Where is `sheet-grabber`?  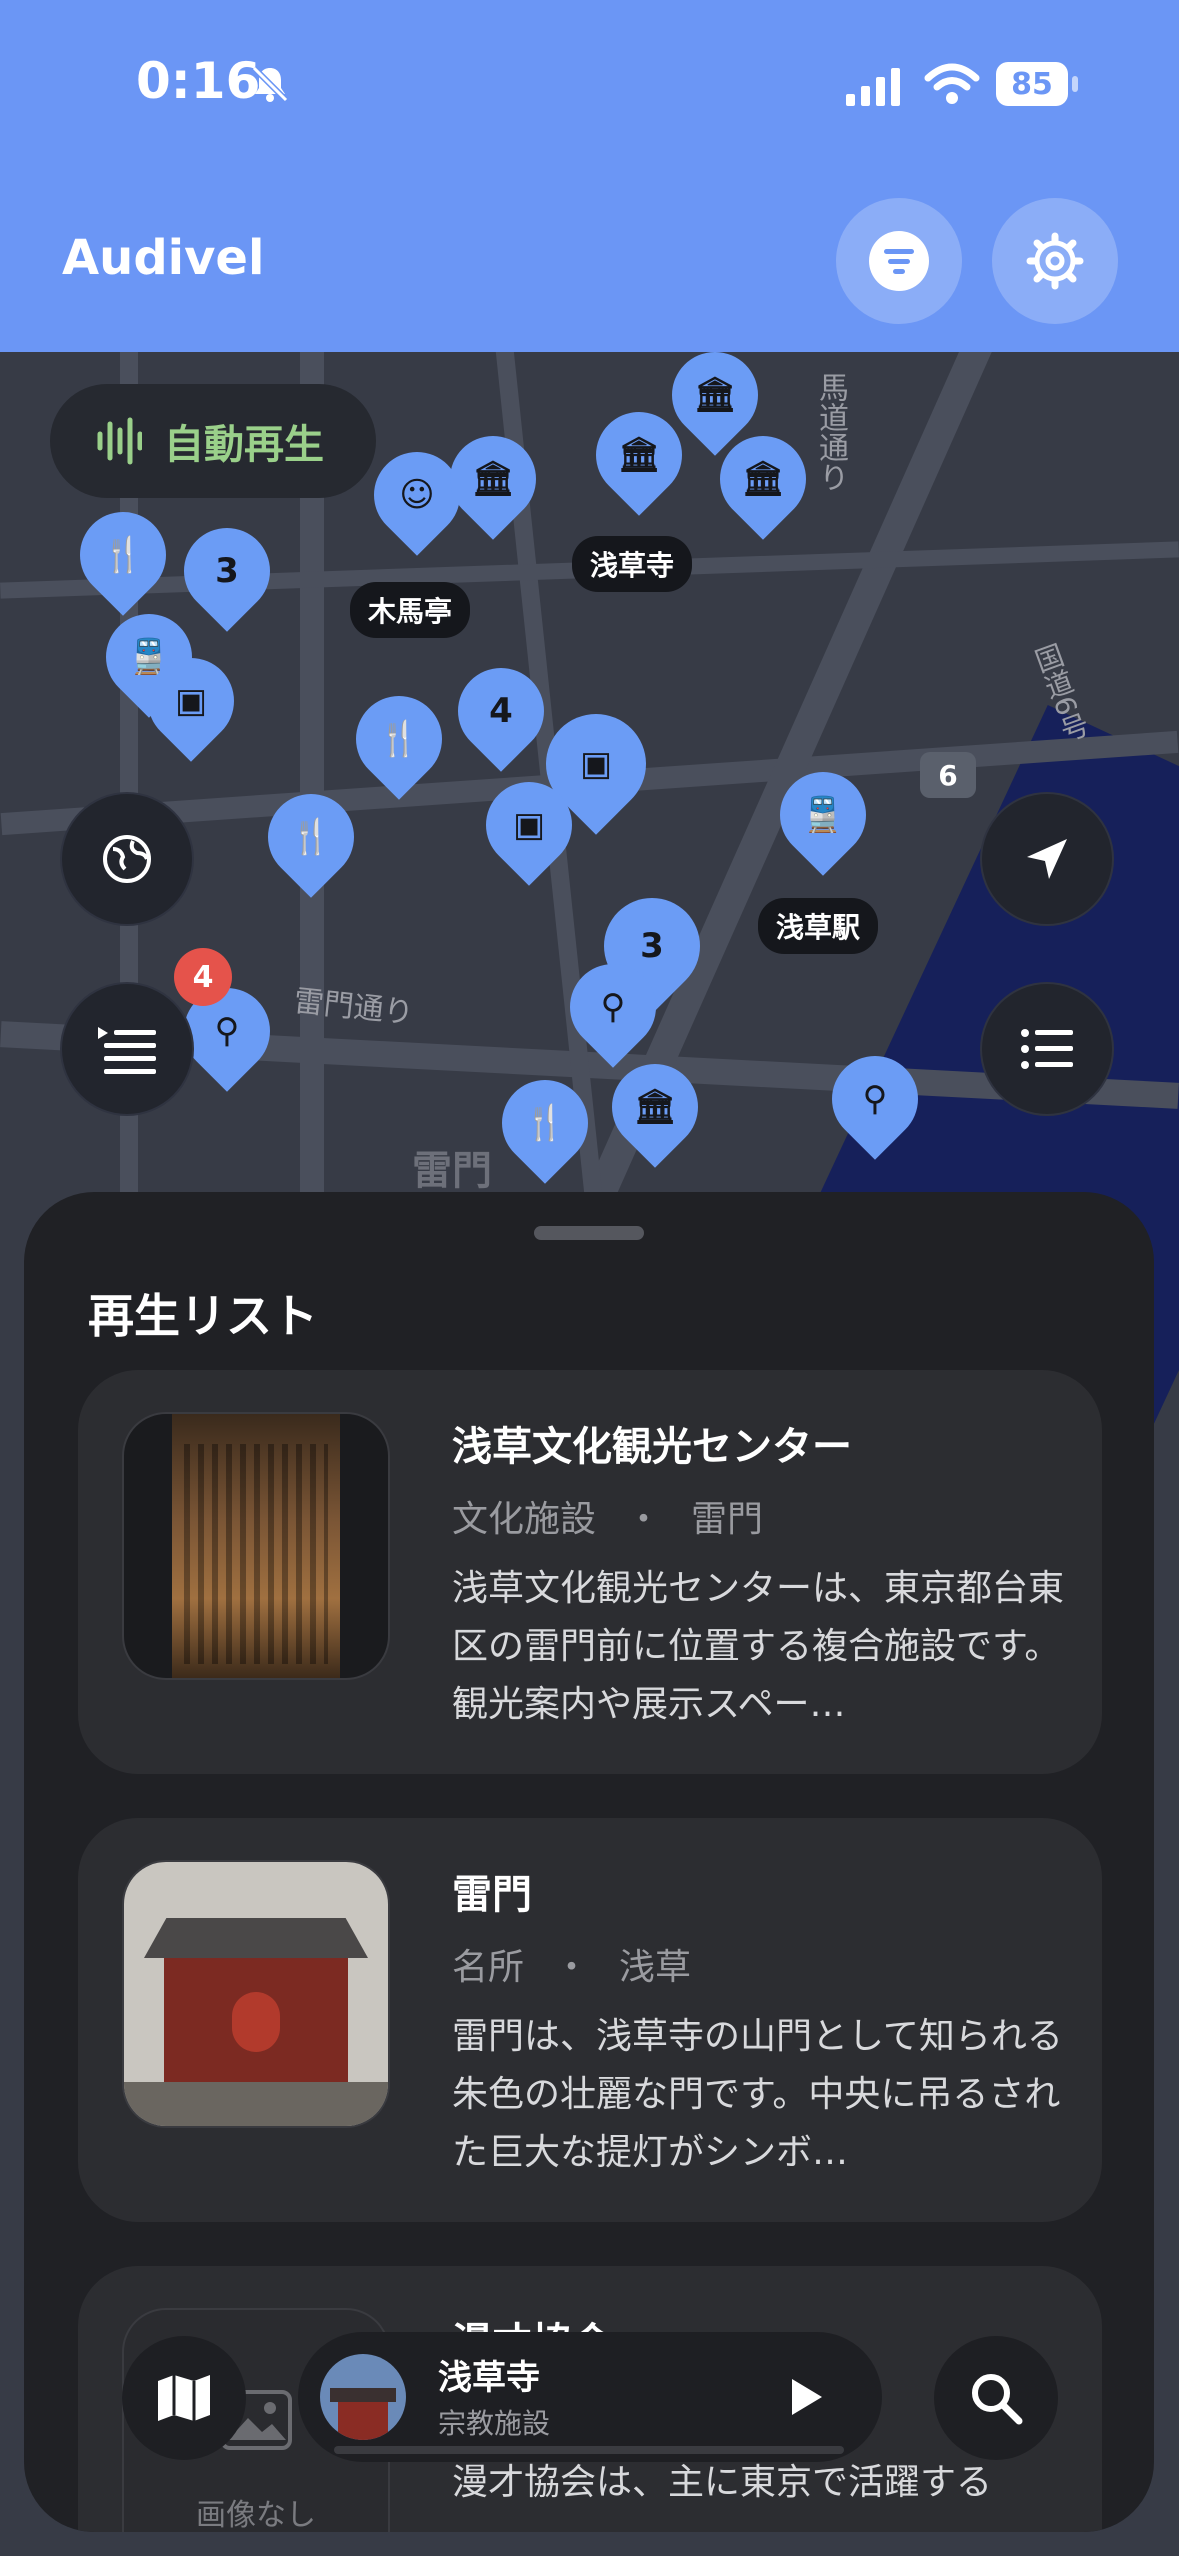 sheet-grabber is located at coordinates (589, 1233).